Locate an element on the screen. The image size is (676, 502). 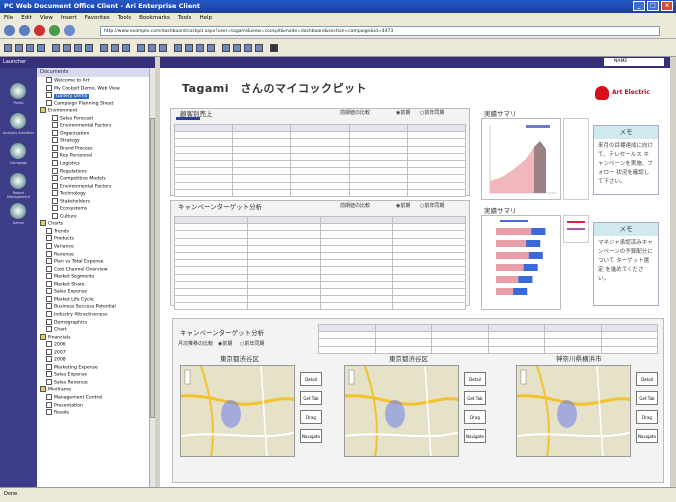
tree-item: Industry Attractiveness is located at coordinates (93, 314).